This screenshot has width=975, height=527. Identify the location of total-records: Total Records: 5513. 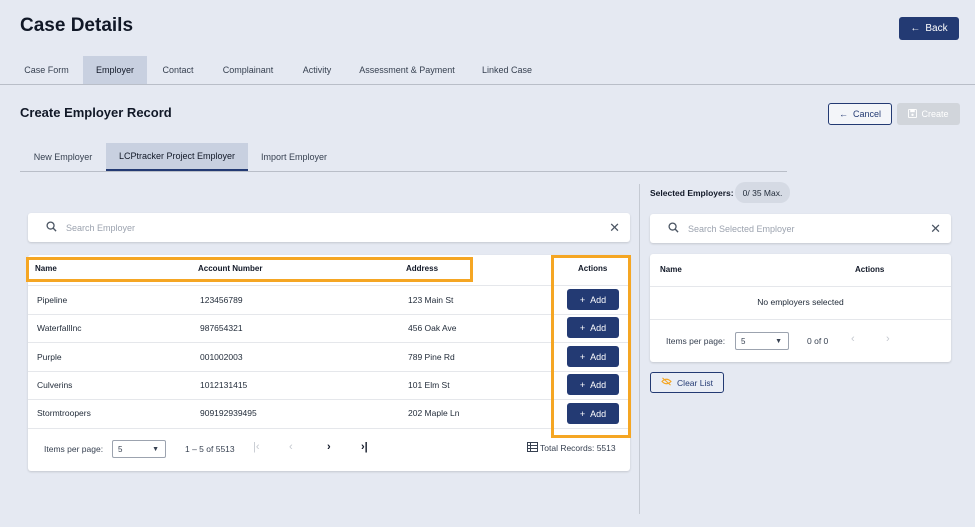
(571, 448).